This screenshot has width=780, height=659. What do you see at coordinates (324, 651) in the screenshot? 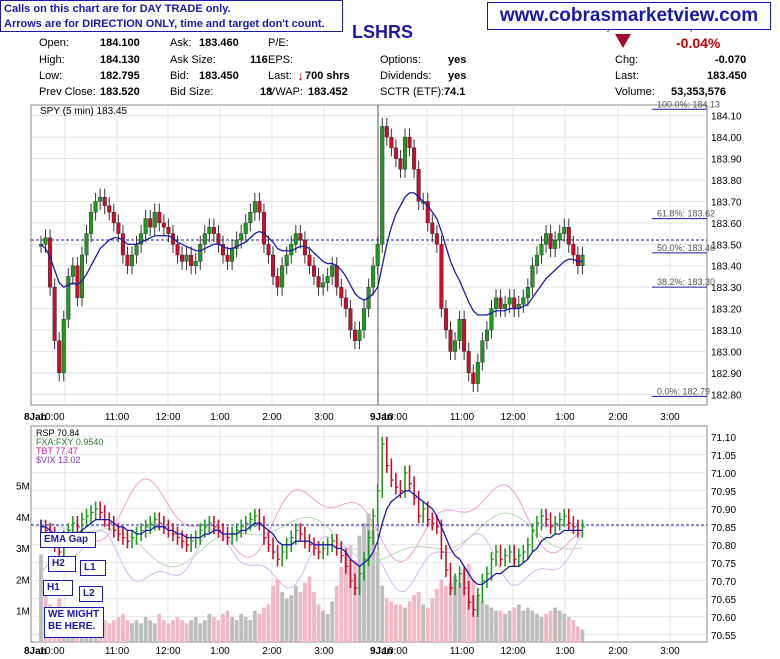
I see `rsp-x-label: 3:00` at bounding box center [324, 651].